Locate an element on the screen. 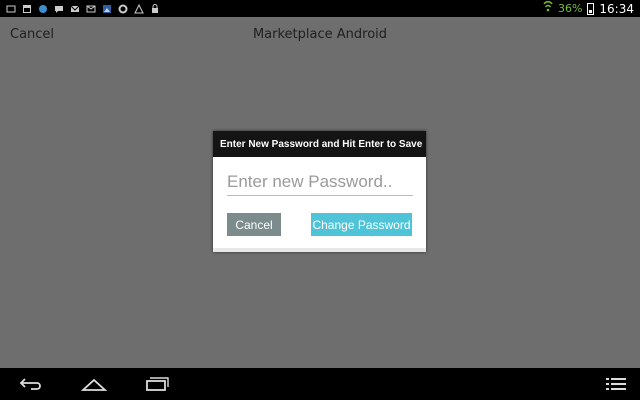 The image size is (640, 400). image-icon is located at coordinates (107, 9).